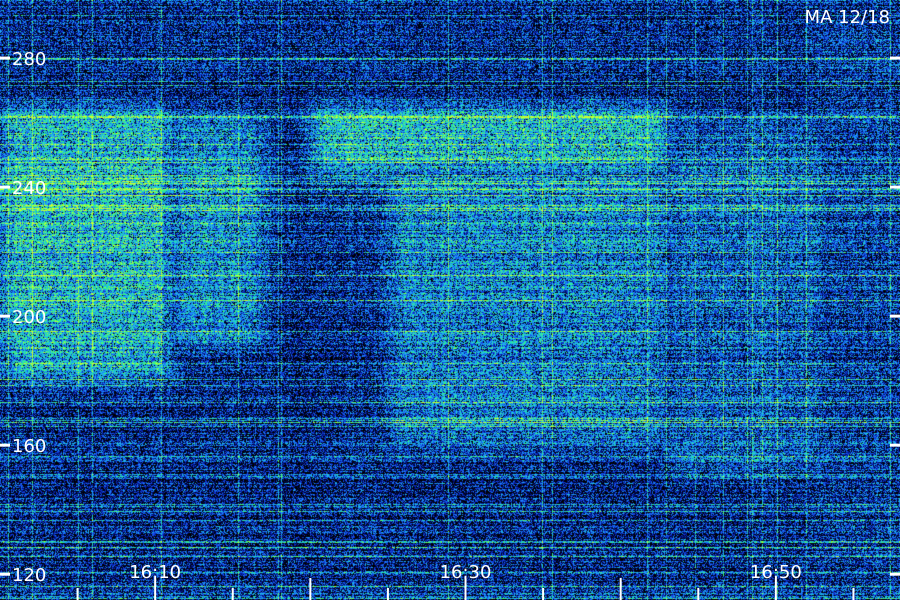 The width and height of the screenshot is (900, 600). Describe the element at coordinates (29, 446) in the screenshot. I see `y-tick-label: 160` at that location.